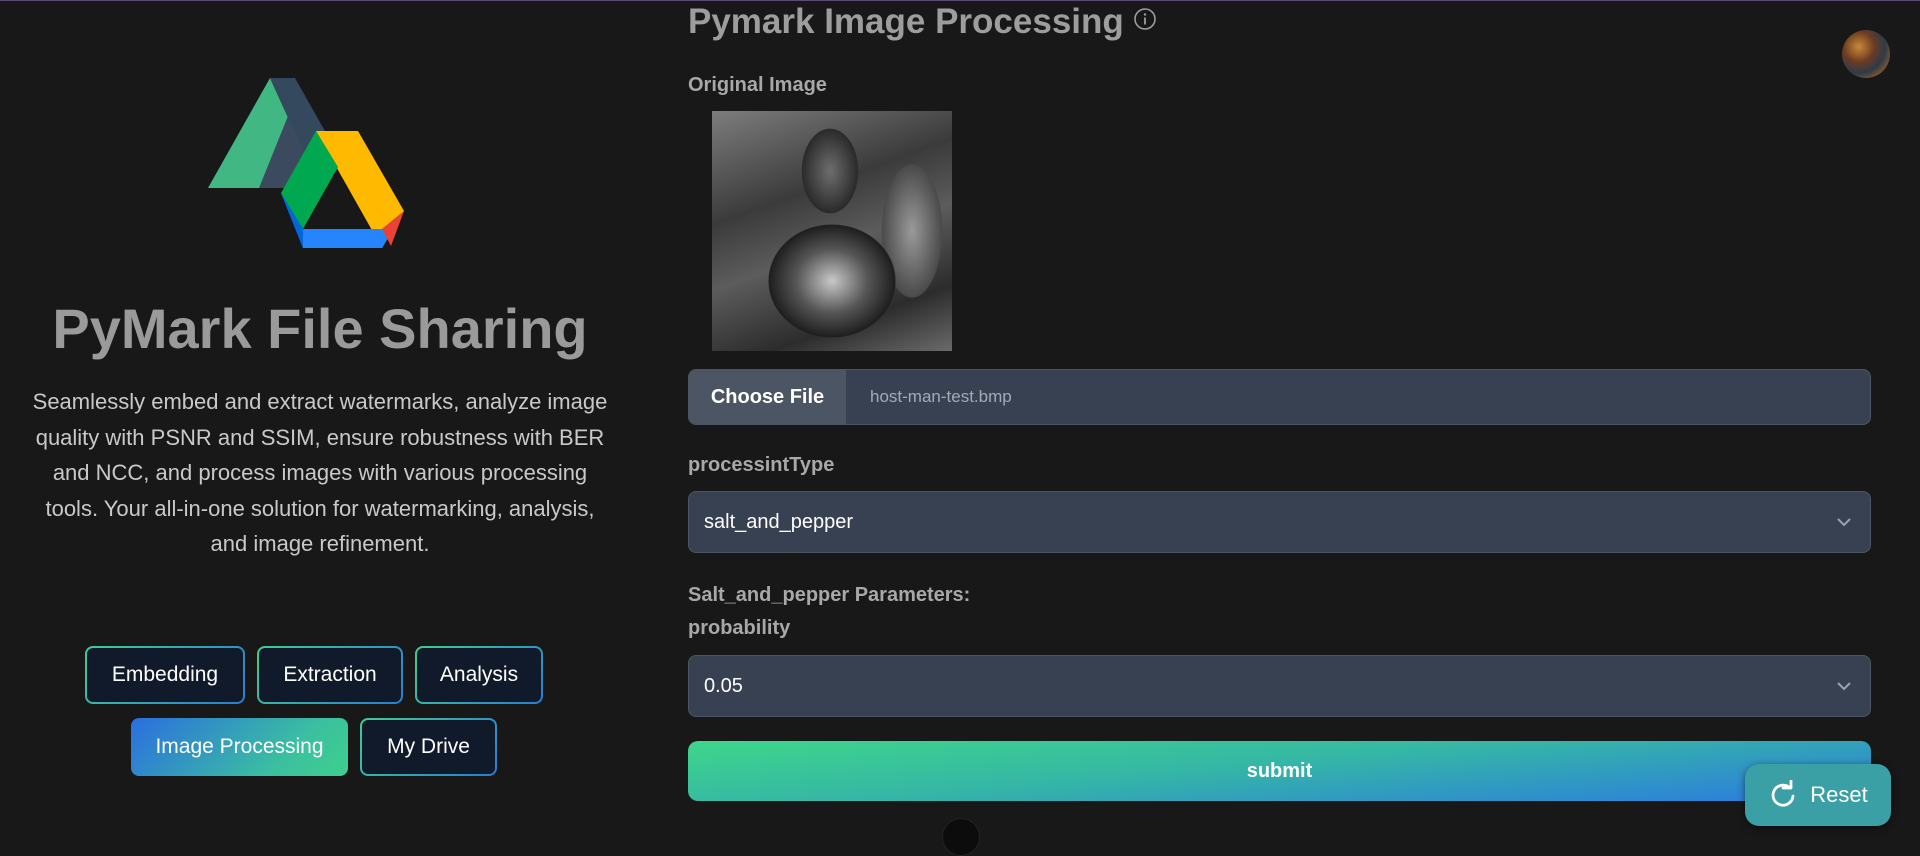 The width and height of the screenshot is (1920, 856). What do you see at coordinates (757, 85) in the screenshot?
I see `original-image-label: Original Image` at bounding box center [757, 85].